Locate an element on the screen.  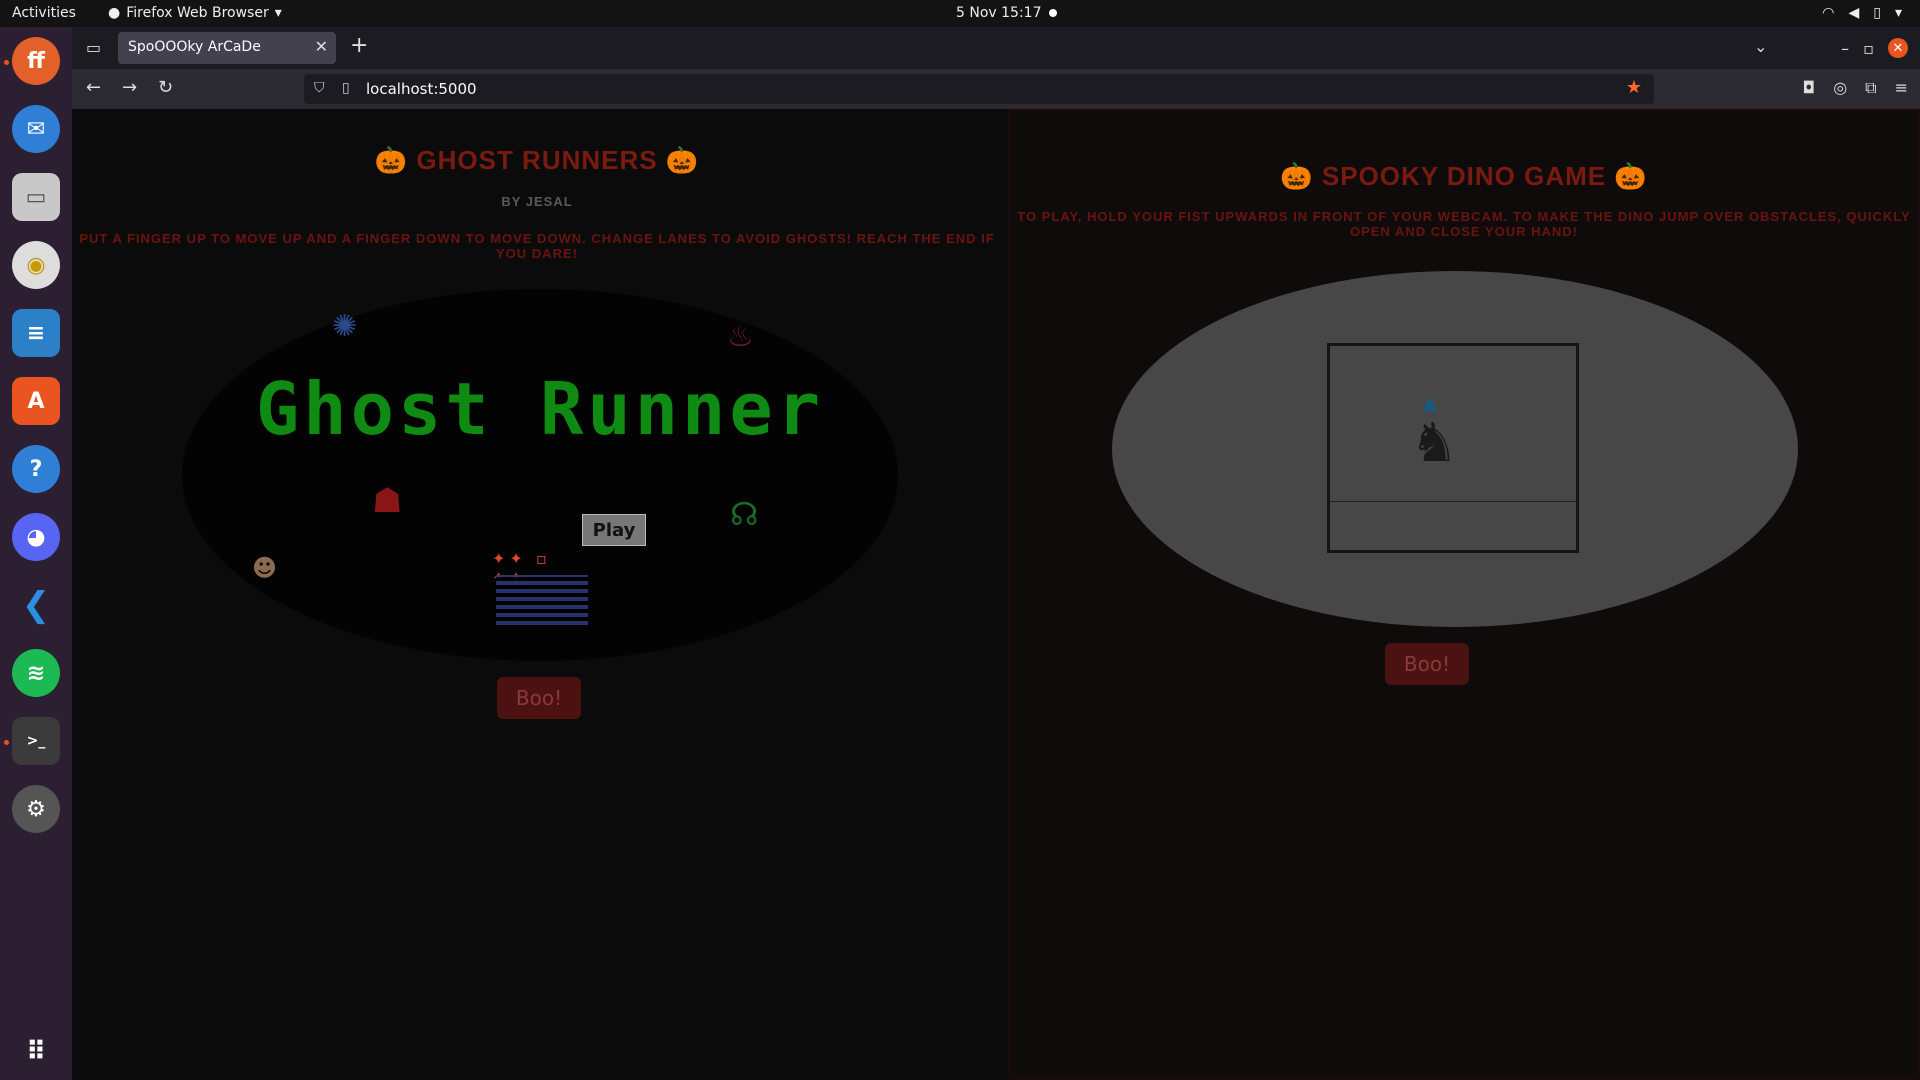
notification-dot is located at coordinates (1053, 13).